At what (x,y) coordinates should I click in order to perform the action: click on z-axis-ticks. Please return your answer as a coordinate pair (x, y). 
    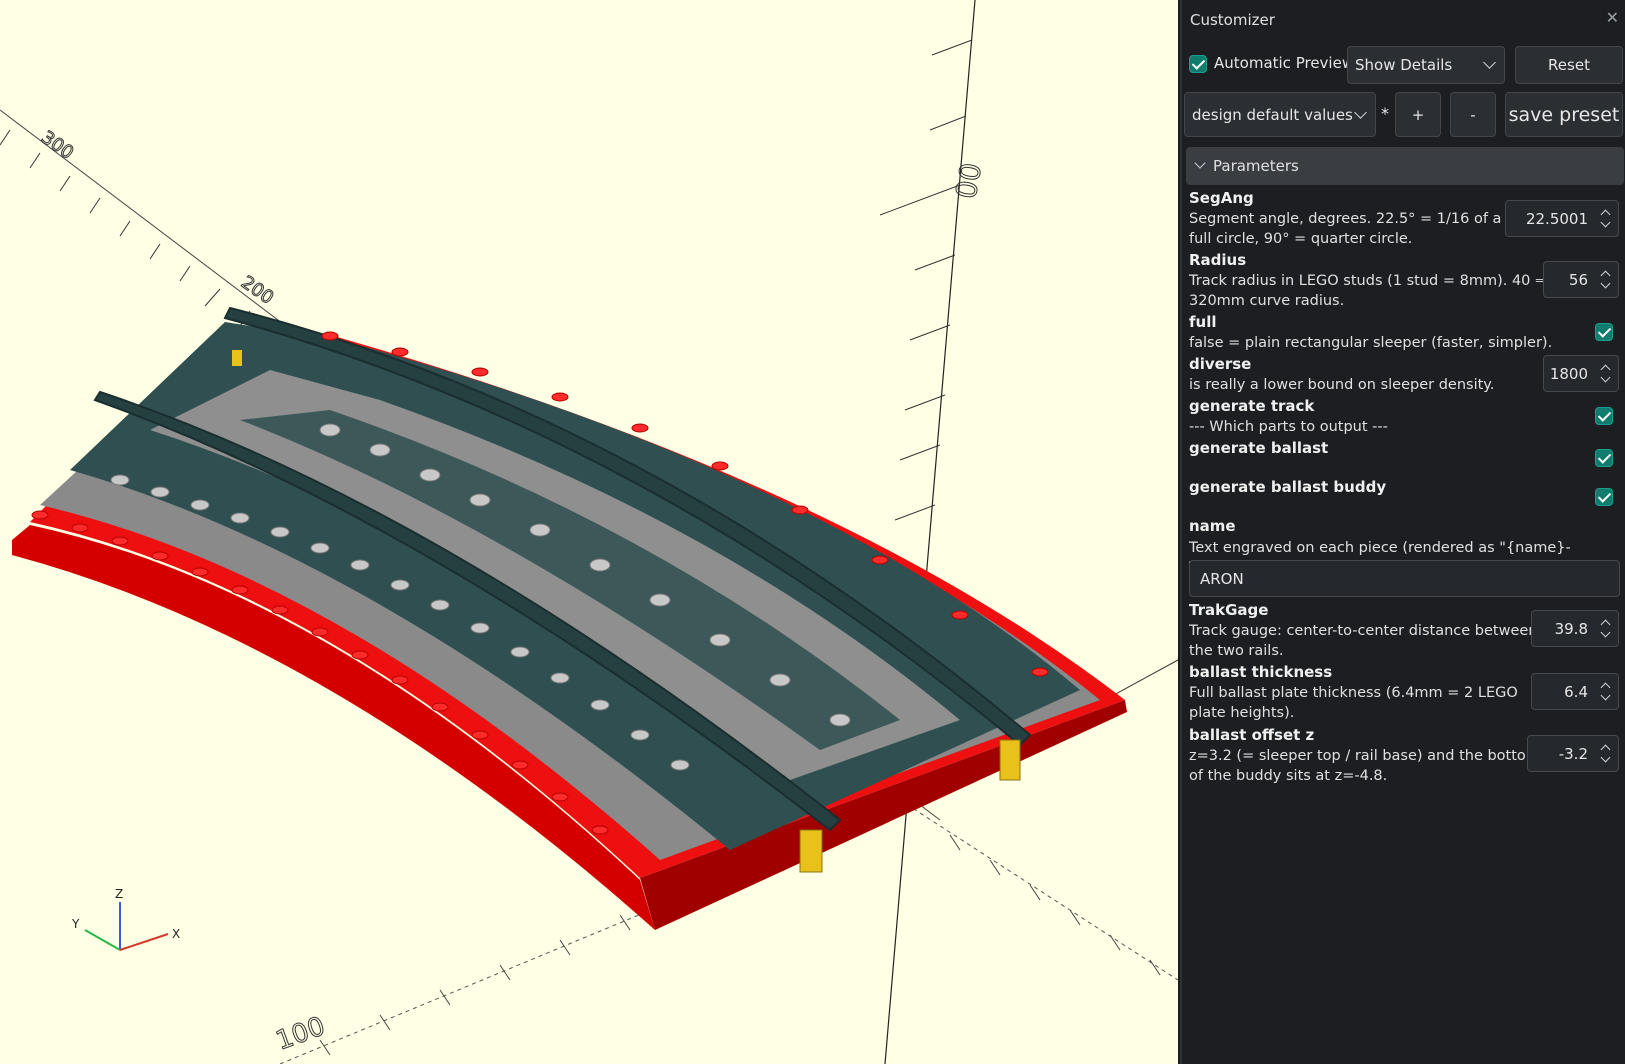
    Looking at the image, I should click on (926, 317).